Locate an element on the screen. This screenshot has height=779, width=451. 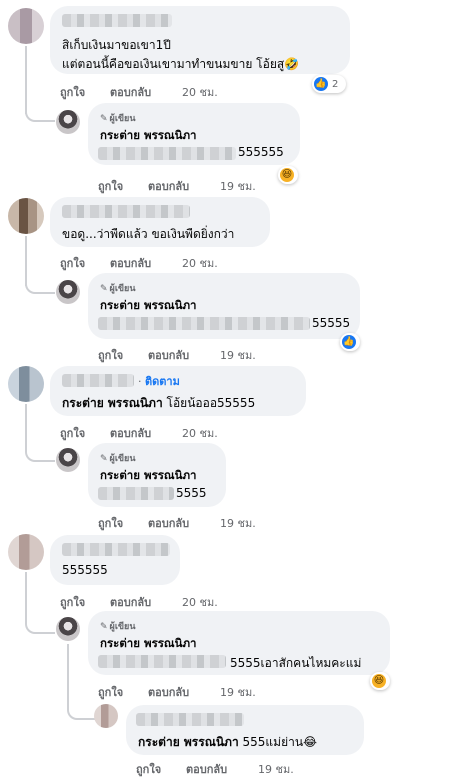
reply-bubble: กระต่าย พรรณนิภา 555แม่ย่าน😂 is located at coordinates (245, 730).